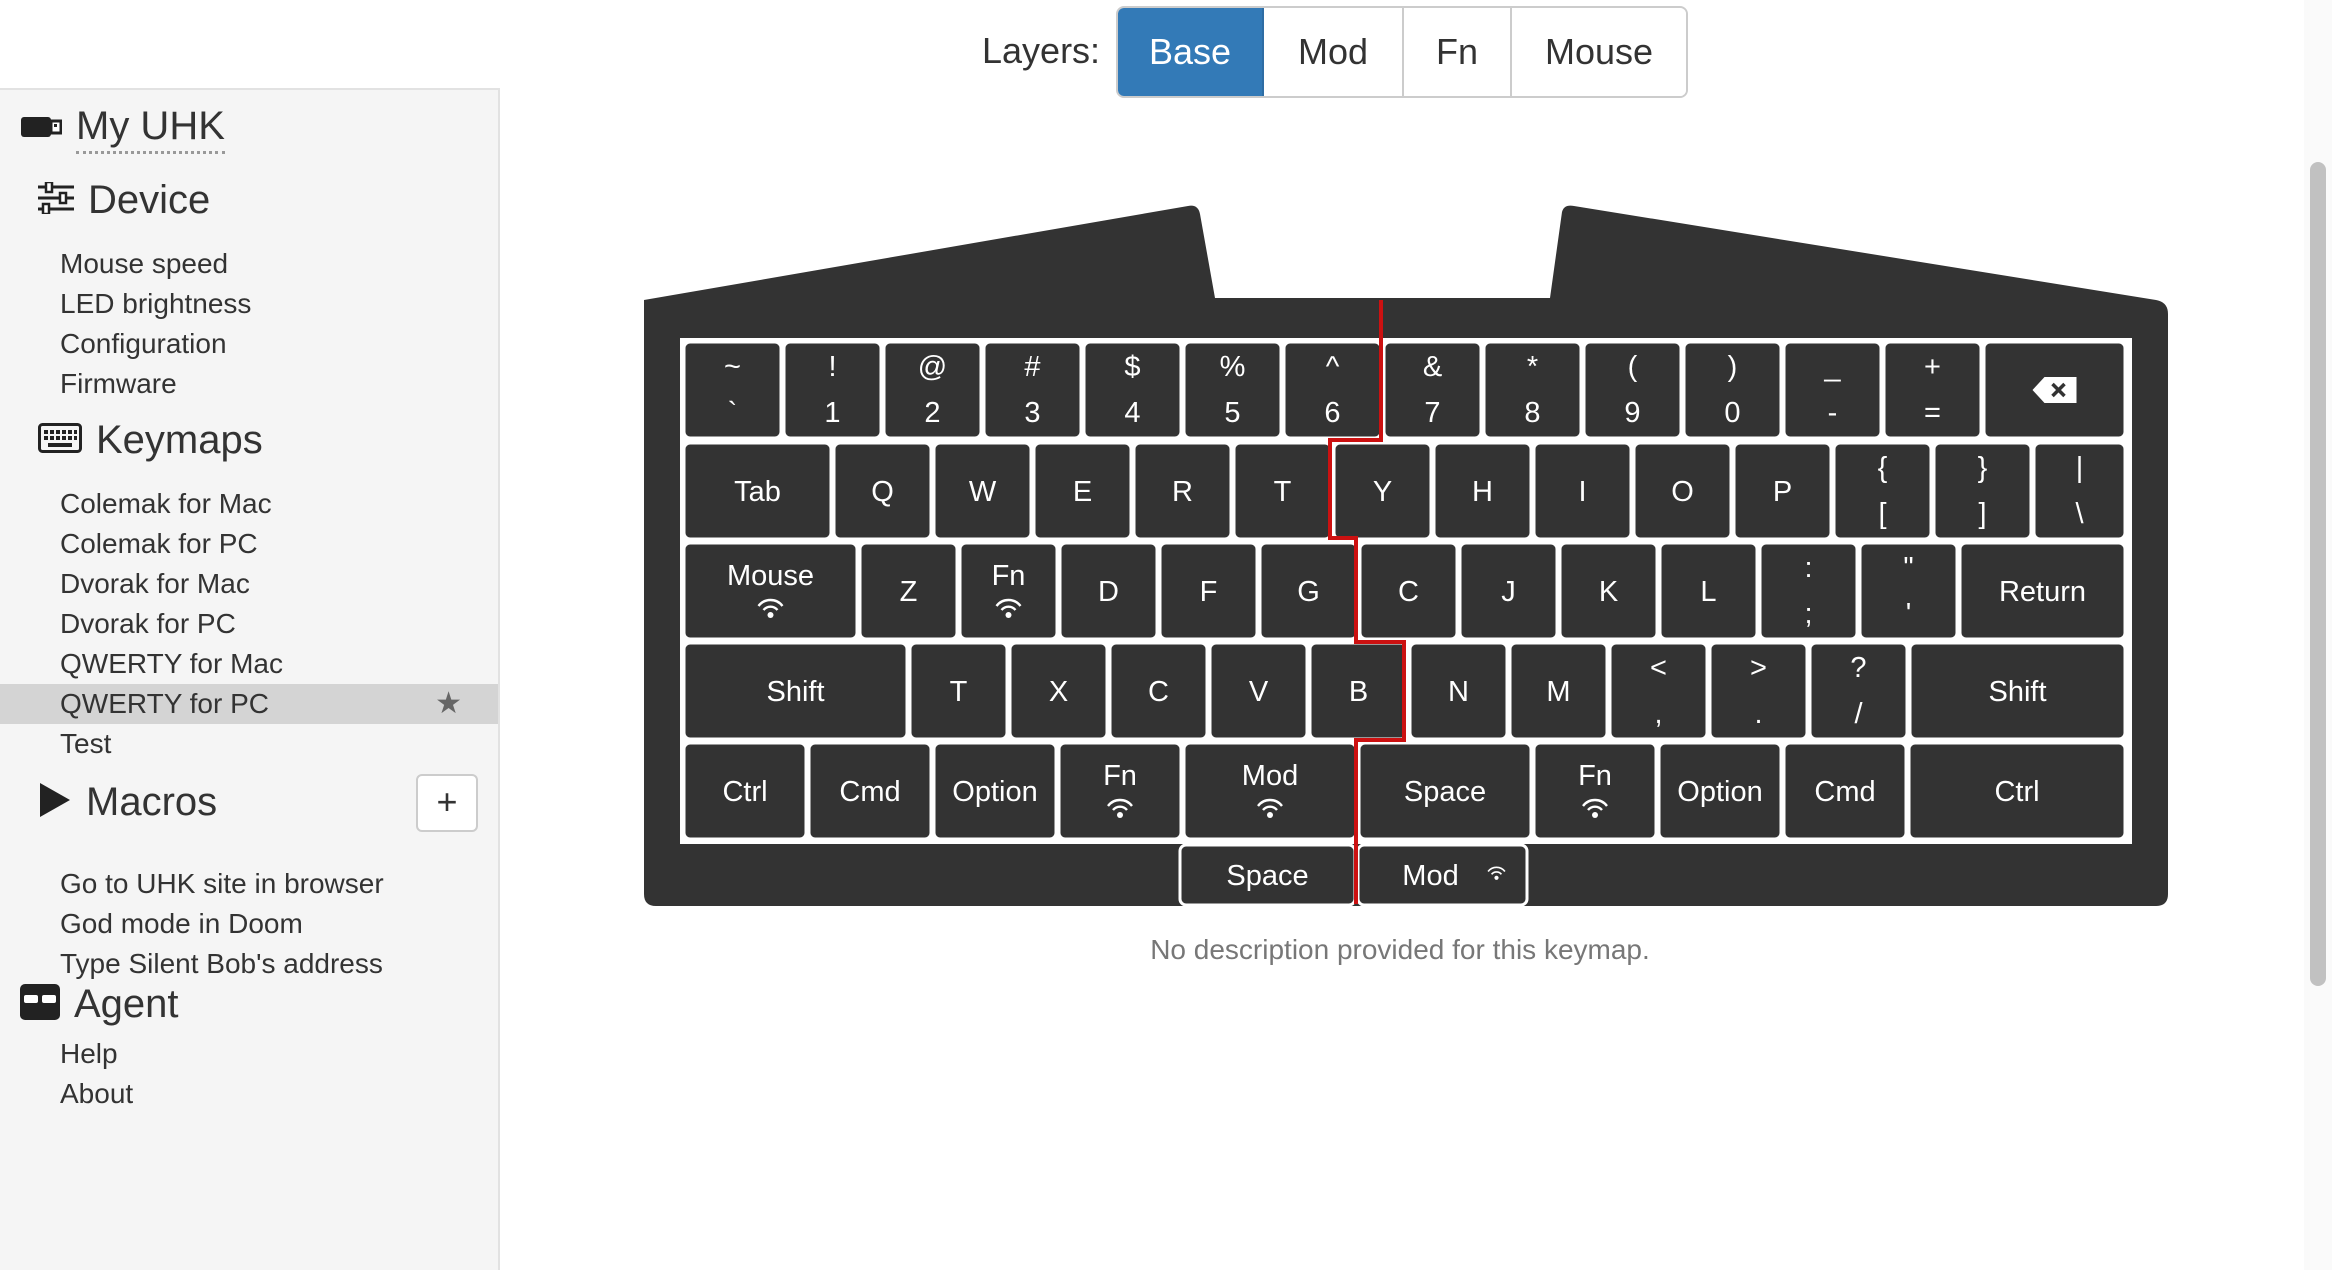 This screenshot has height=1270, width=2332. What do you see at coordinates (1432, 390) in the screenshot?
I see `key-7: &7` at bounding box center [1432, 390].